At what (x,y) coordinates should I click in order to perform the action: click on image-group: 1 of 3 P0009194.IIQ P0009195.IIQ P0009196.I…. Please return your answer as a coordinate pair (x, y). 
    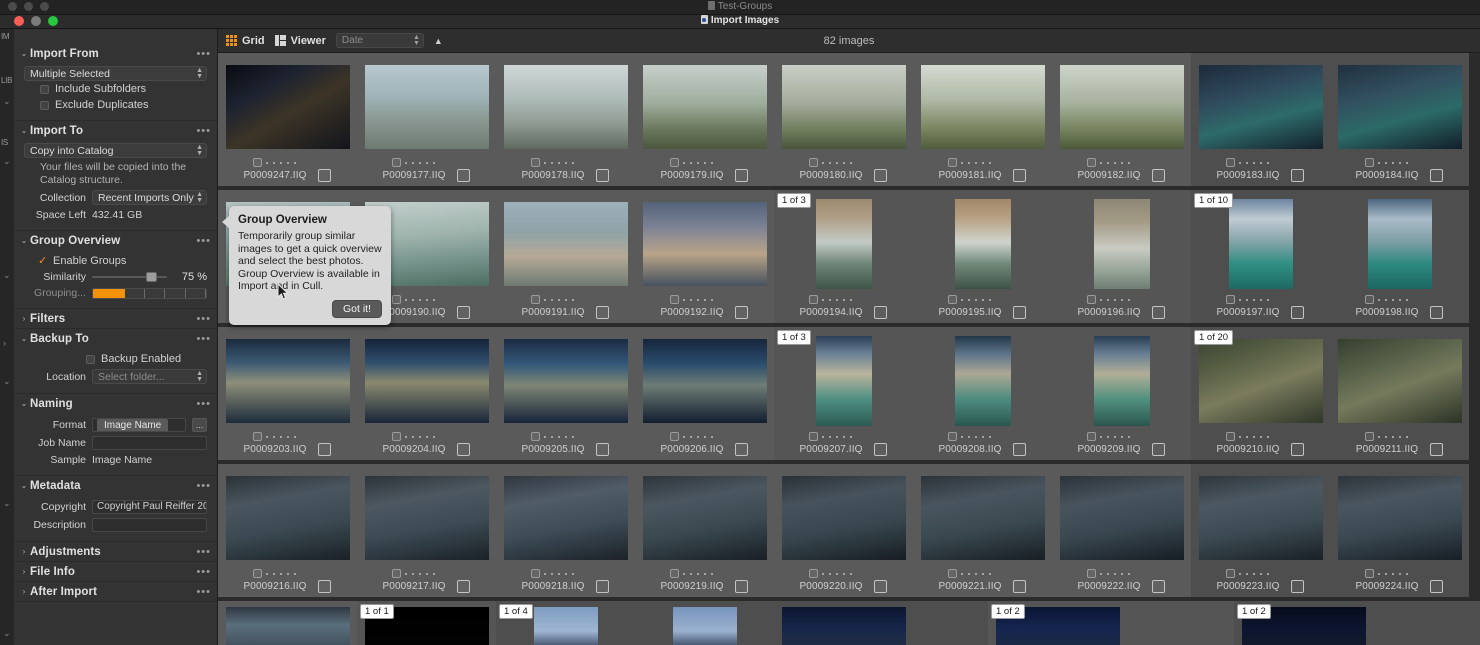
    Looking at the image, I should click on (982, 256).